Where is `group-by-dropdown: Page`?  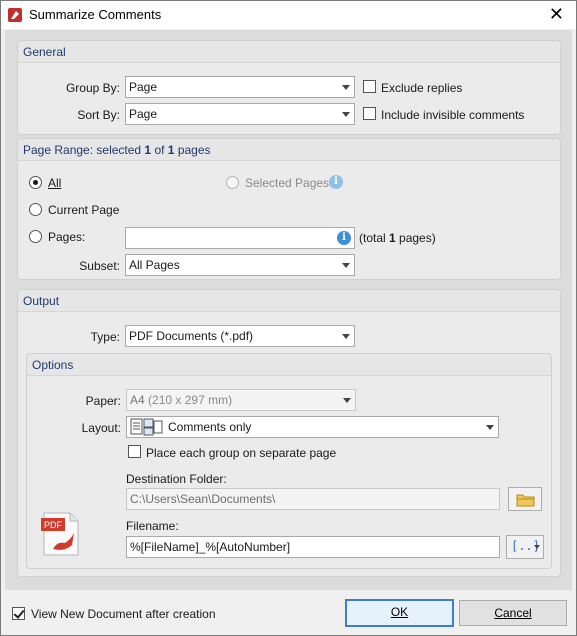
group-by-dropdown: Page is located at coordinates (240, 87).